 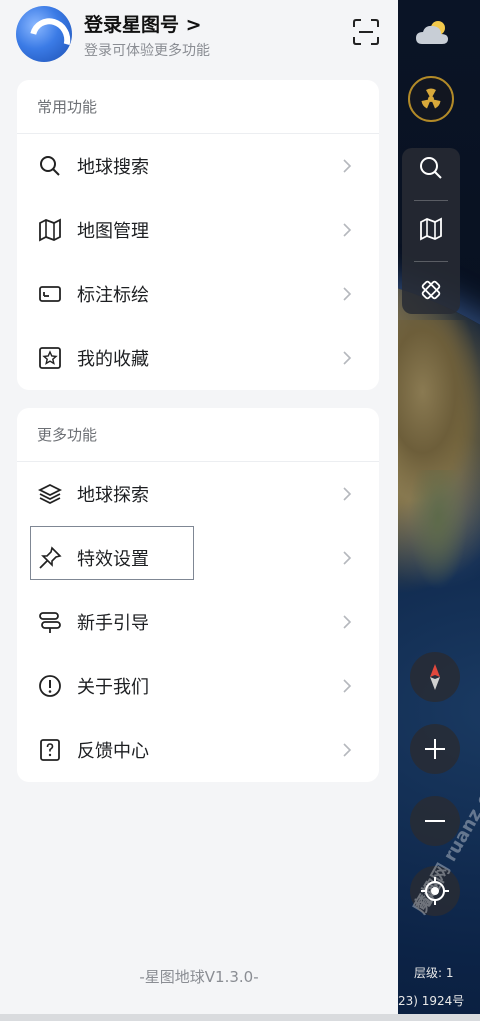 I want to click on zoom-level-readout: 层级: 1, so click(x=434, y=973).